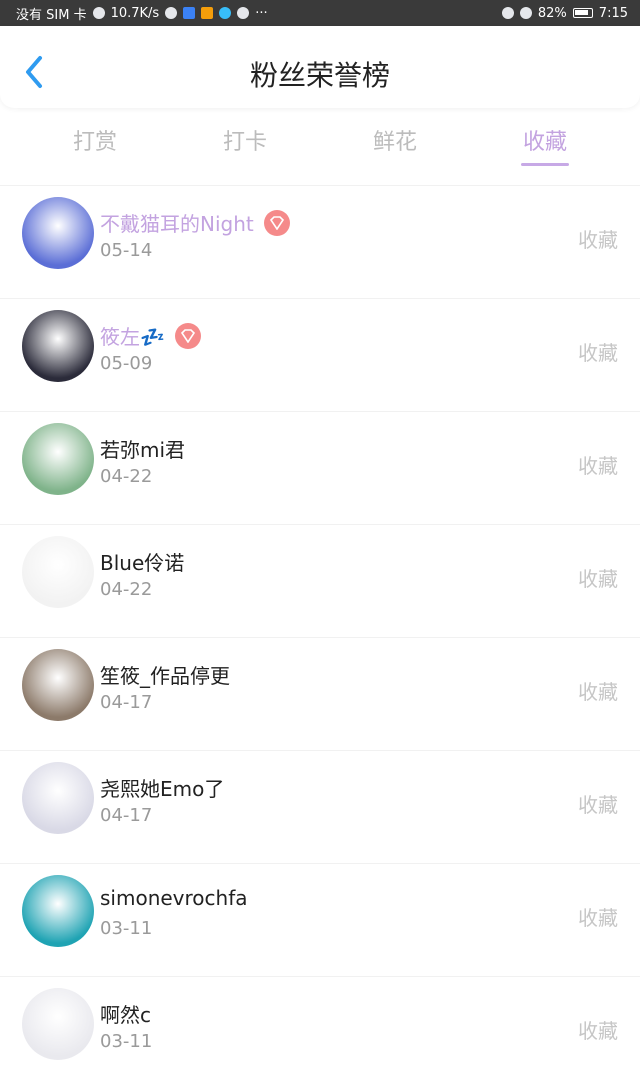 This screenshot has height=1066, width=640. What do you see at coordinates (582, 13) in the screenshot?
I see `battery-icon` at bounding box center [582, 13].